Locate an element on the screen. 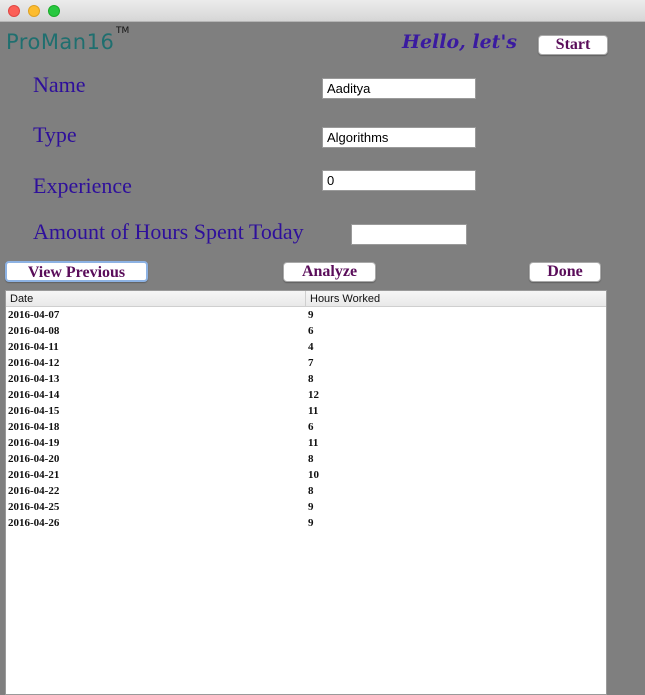 This screenshot has height=695, width=645. cell-date: 2016-04-07 is located at coordinates (34, 315).